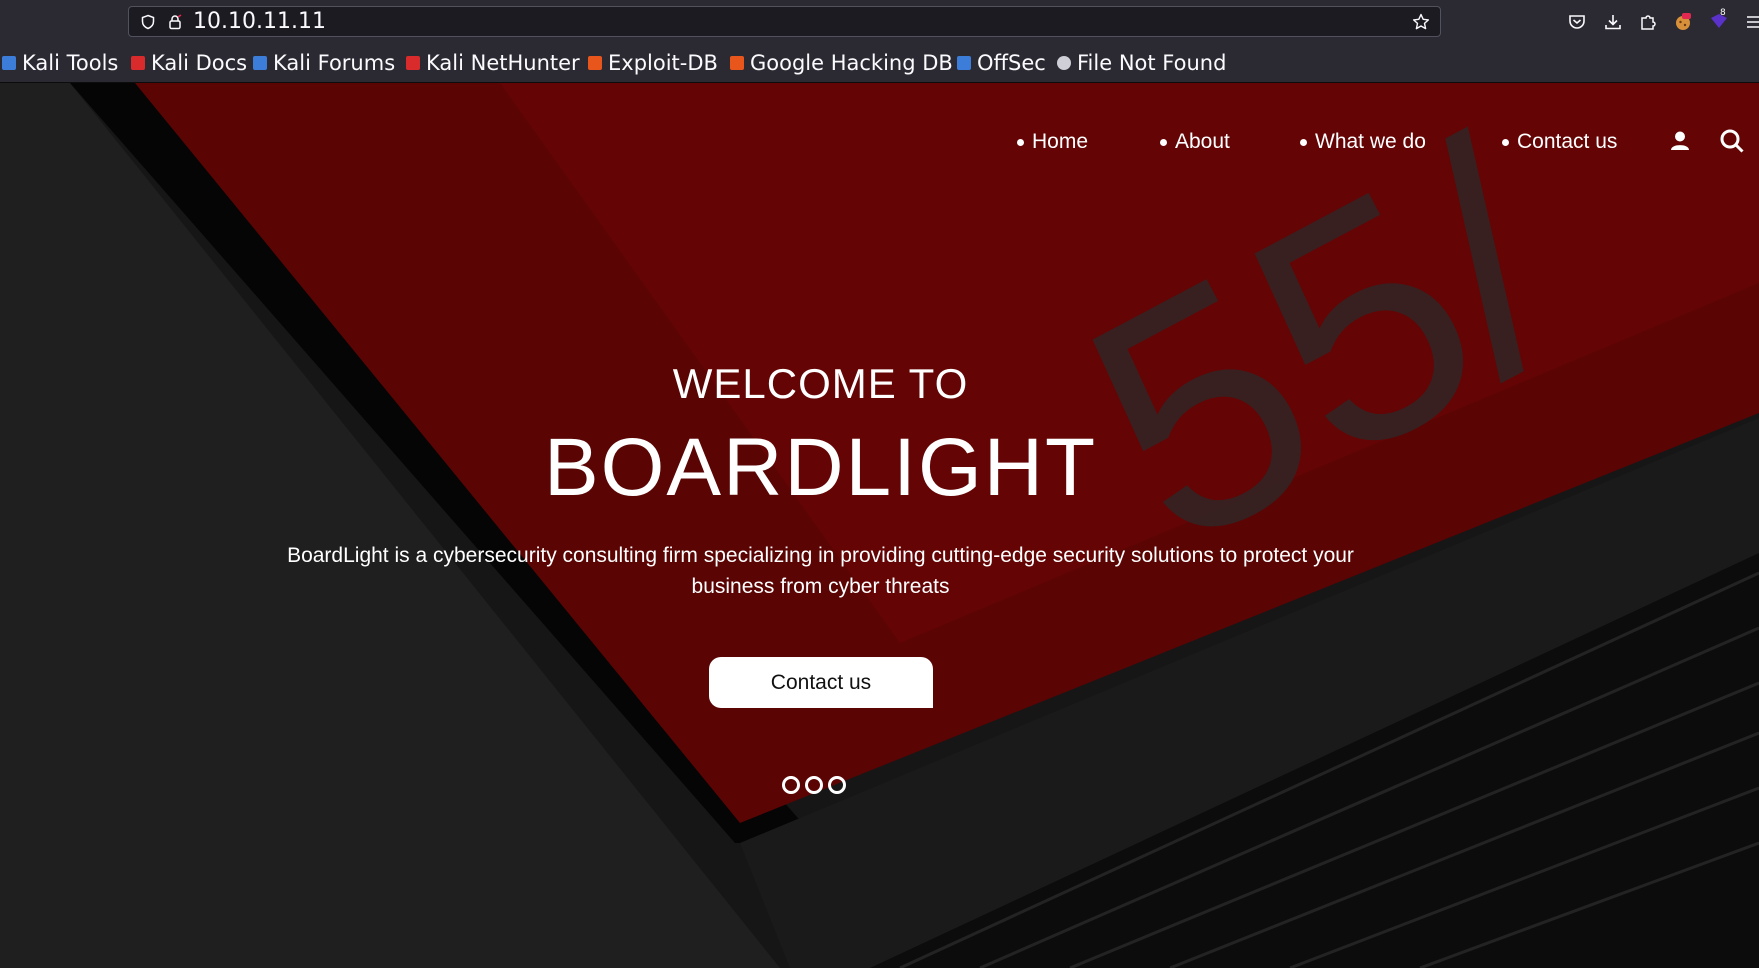 Image resolution: width=1759 pixels, height=968 pixels. I want to click on bookmark-label: Exploit-DB, so click(663, 63).